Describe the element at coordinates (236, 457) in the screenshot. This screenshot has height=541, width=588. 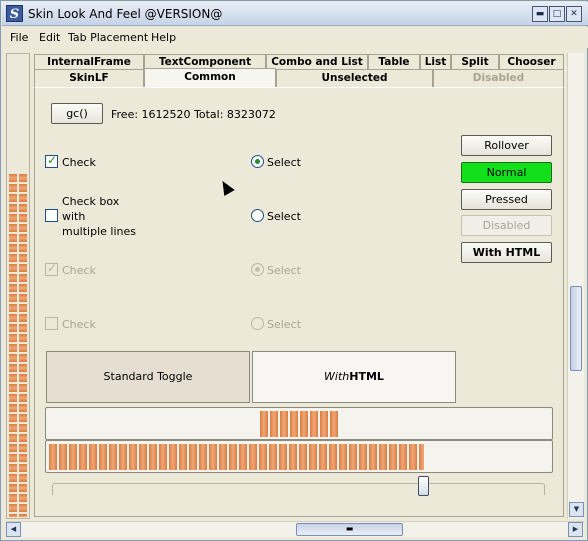
I see `progress-fill` at that location.